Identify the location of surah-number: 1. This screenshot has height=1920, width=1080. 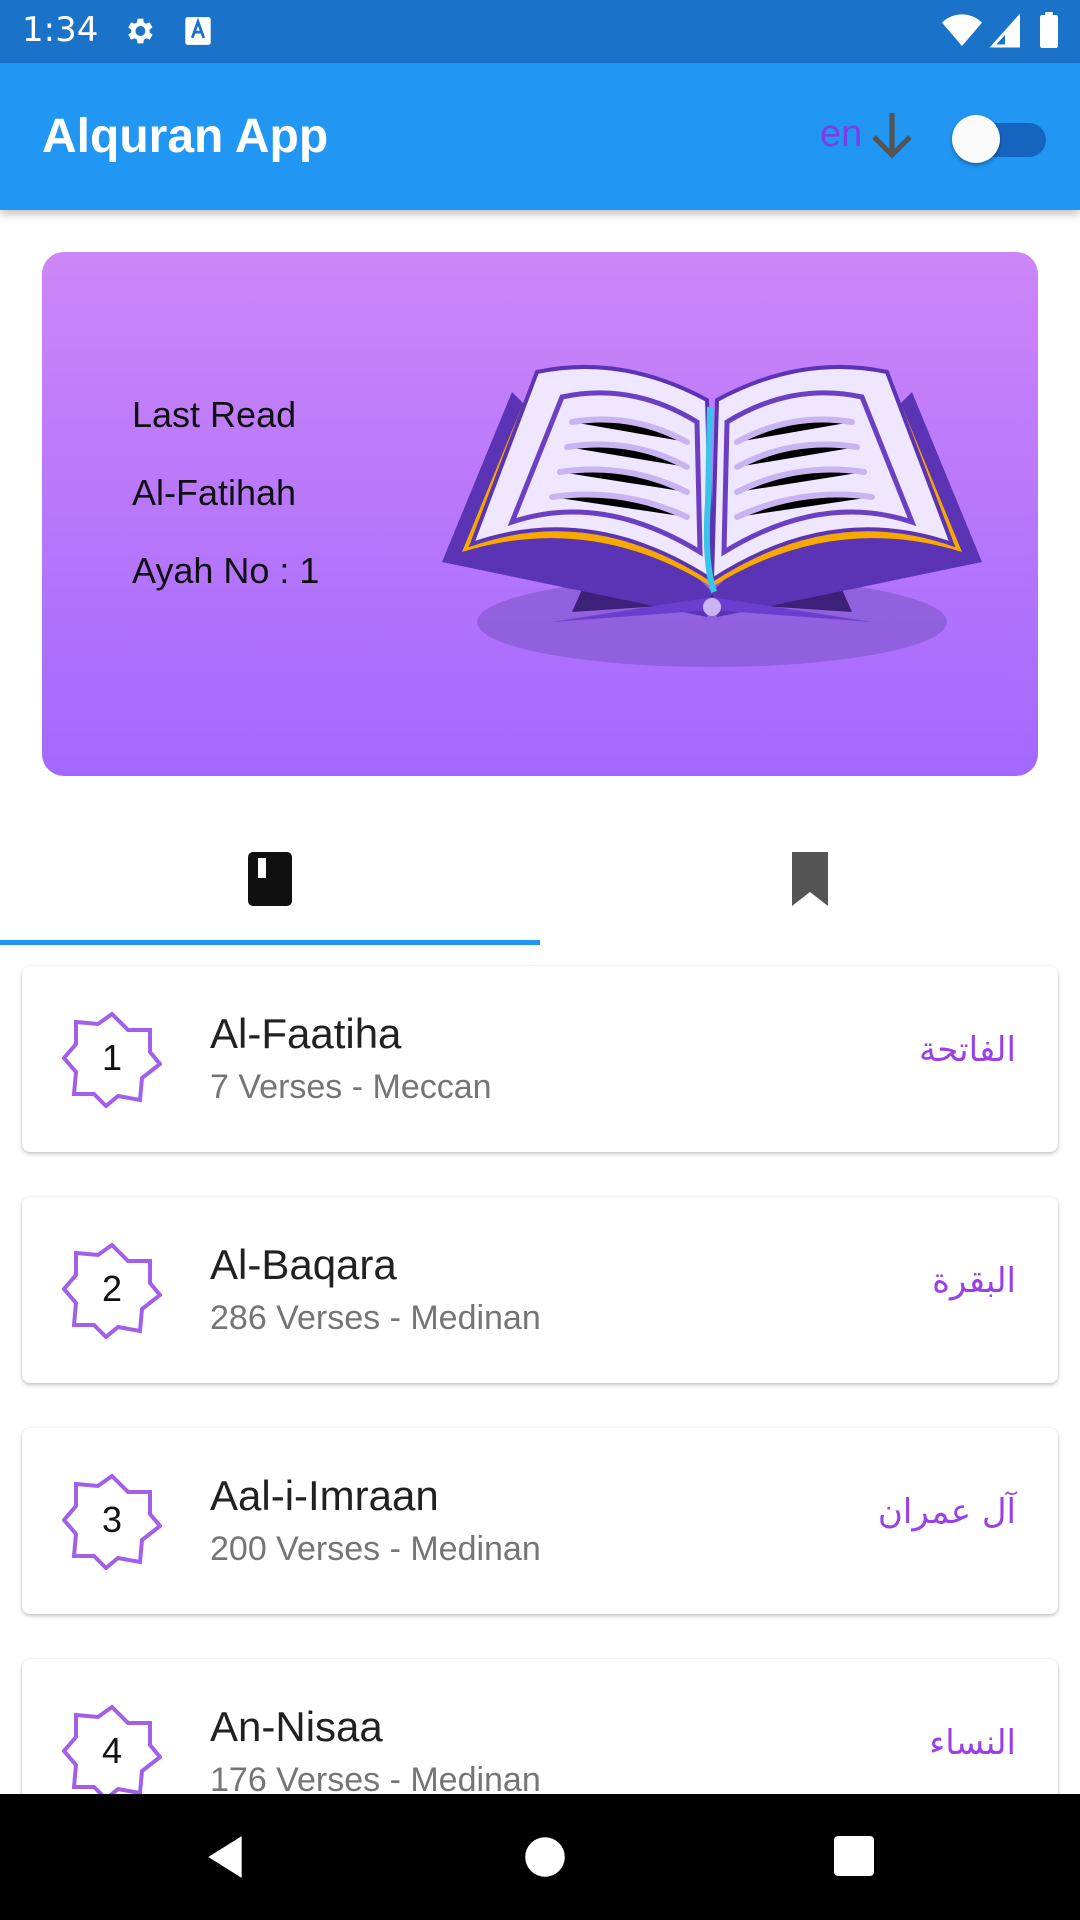
(112, 1057).